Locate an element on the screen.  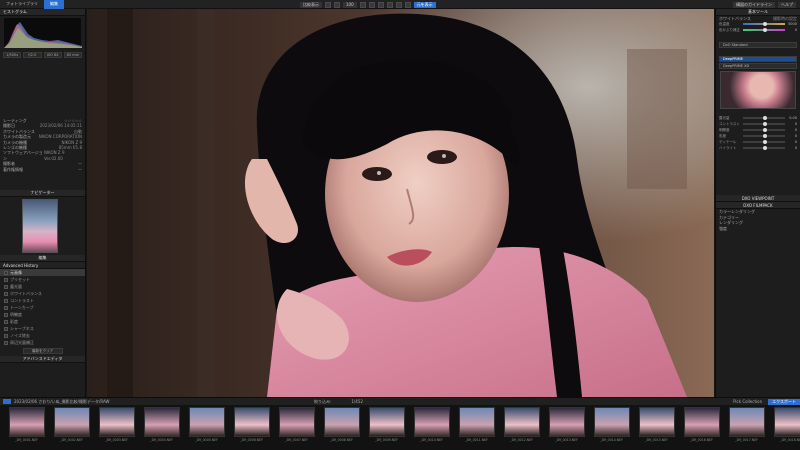
filmstrip-item: _D9_0010.NEF is located at coordinates (431, 427).